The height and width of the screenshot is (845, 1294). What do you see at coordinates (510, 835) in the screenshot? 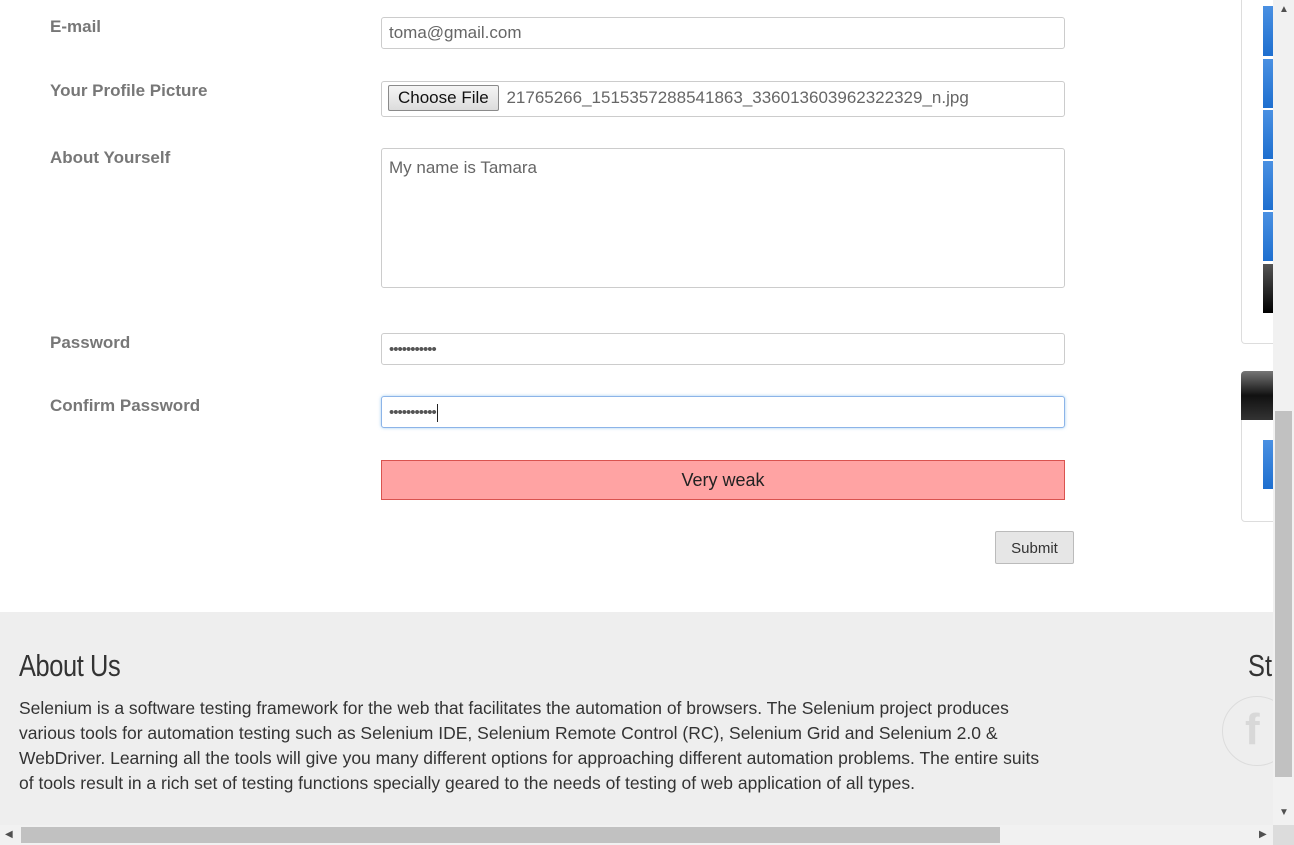
I see `horizontal-scroll-thumb` at bounding box center [510, 835].